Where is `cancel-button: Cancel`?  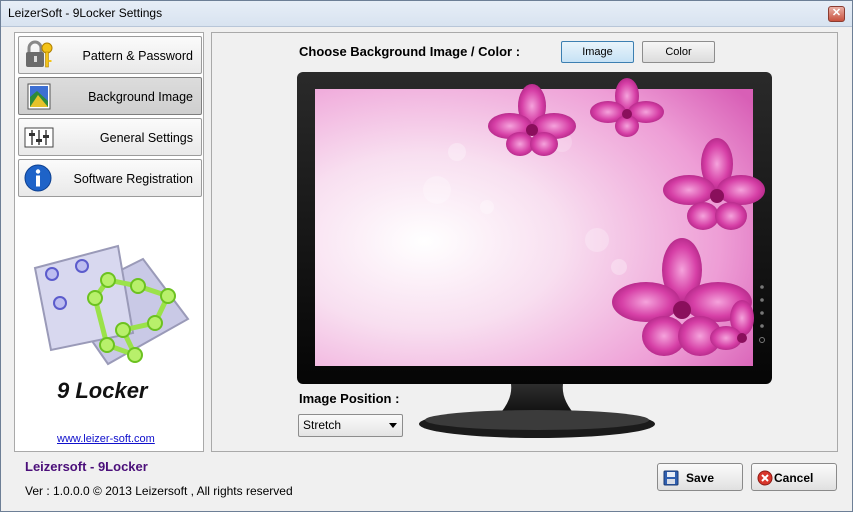
cancel-button: Cancel is located at coordinates (794, 477).